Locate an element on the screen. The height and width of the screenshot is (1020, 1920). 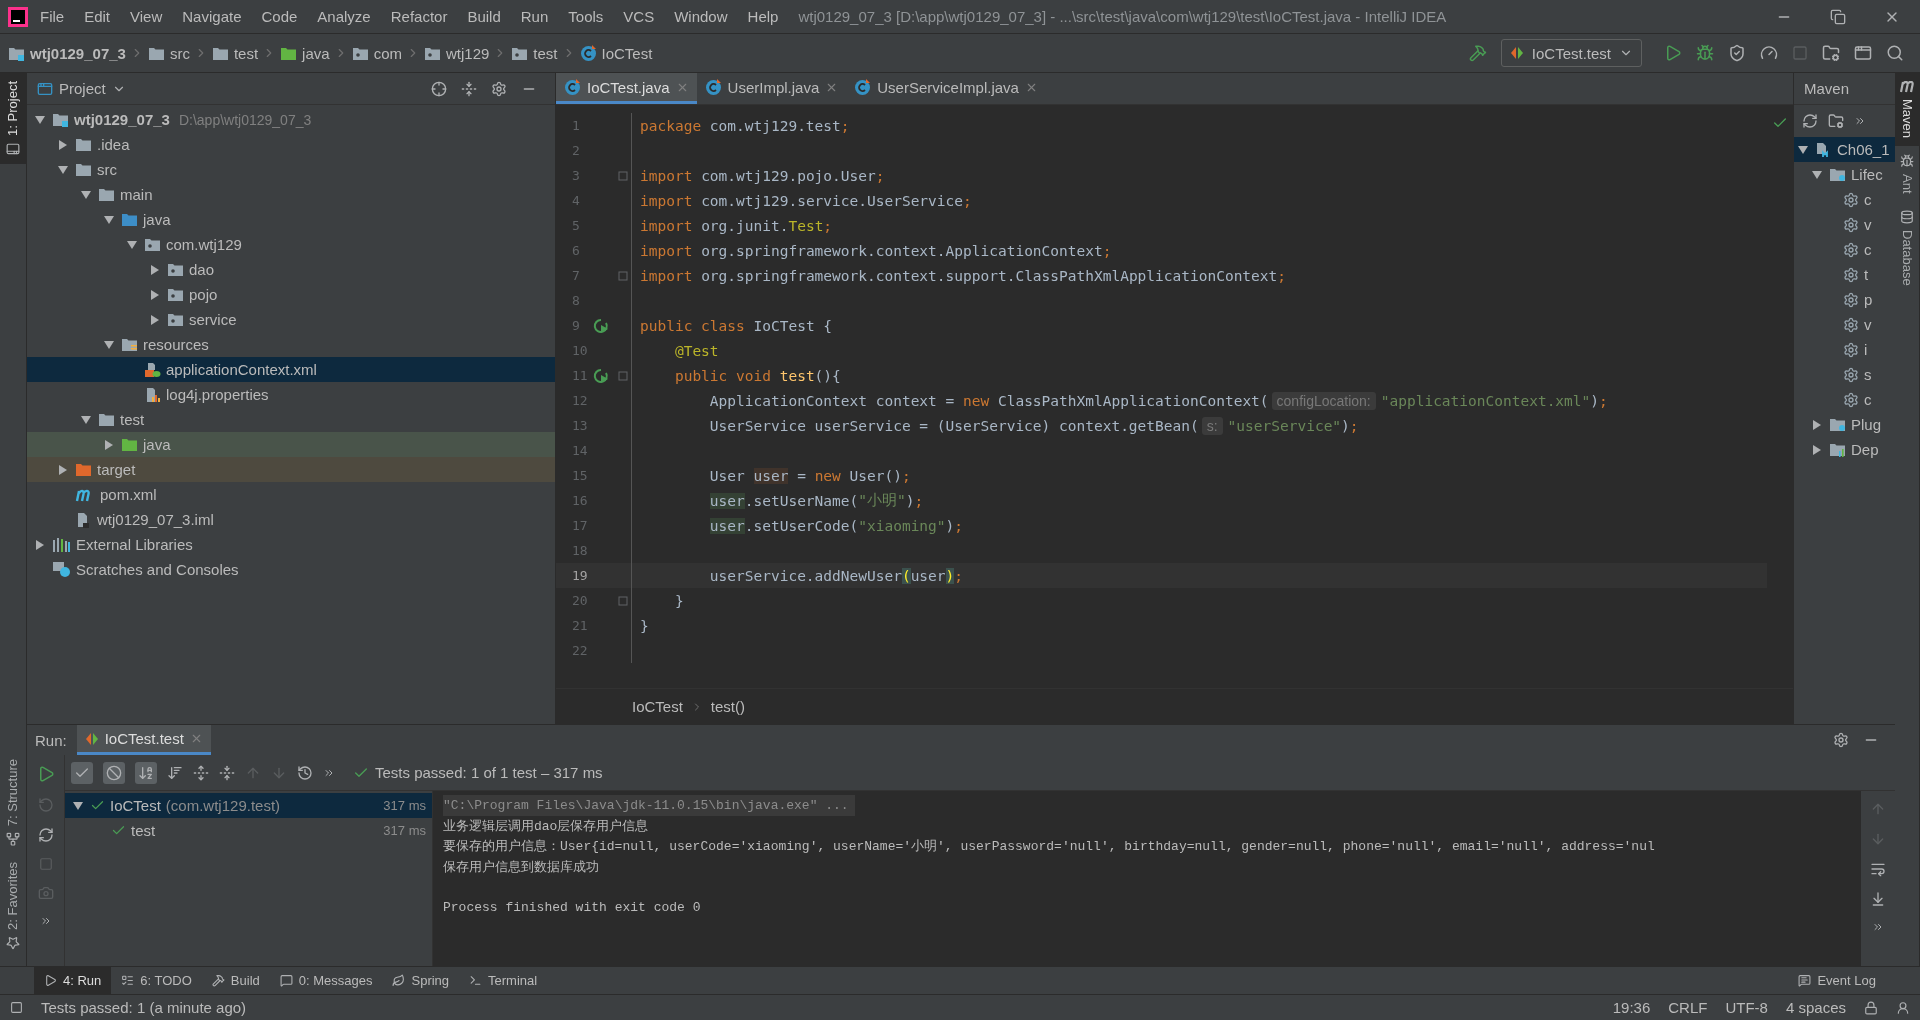
tree-item: target is located at coordinates (291, 469).